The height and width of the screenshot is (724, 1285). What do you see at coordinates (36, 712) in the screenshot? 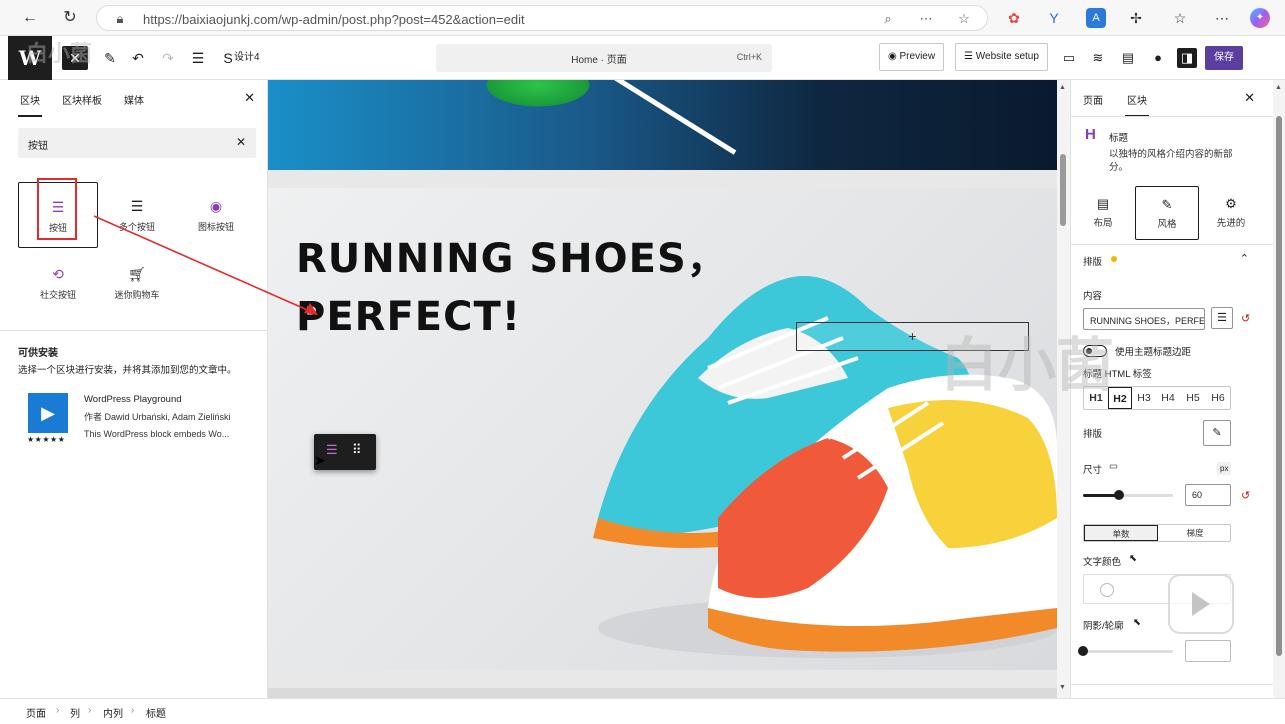
I see `crumb-page: 页面` at bounding box center [36, 712].